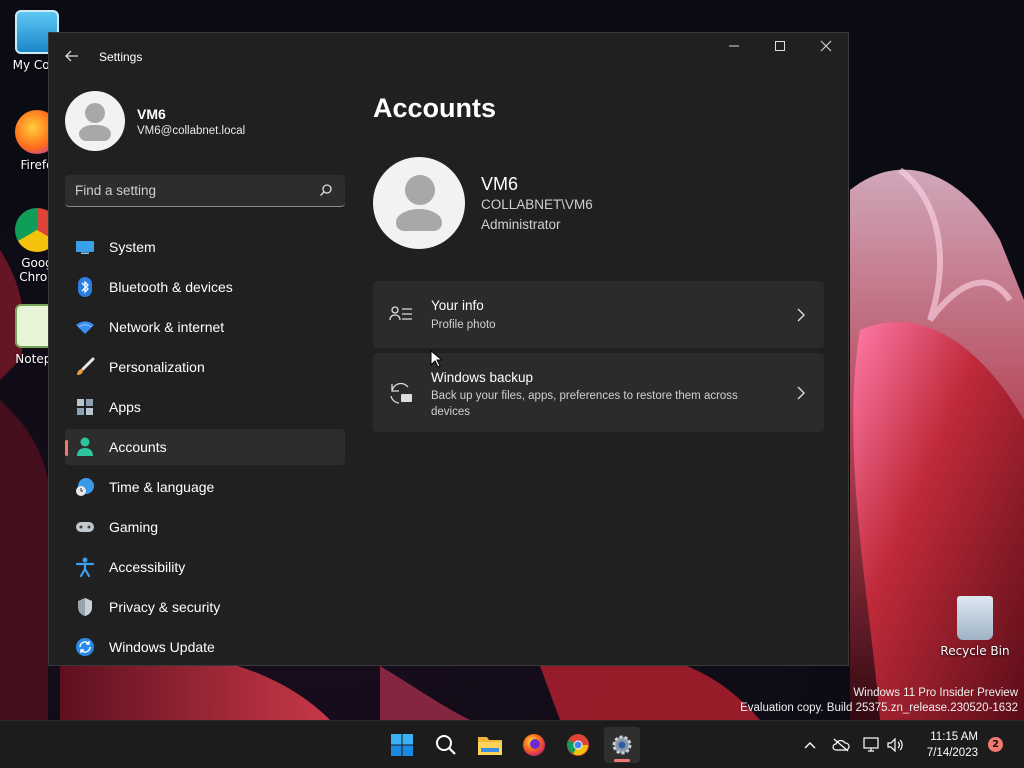 The image size is (1024, 768). I want to click on maximize-icon, so click(780, 46).